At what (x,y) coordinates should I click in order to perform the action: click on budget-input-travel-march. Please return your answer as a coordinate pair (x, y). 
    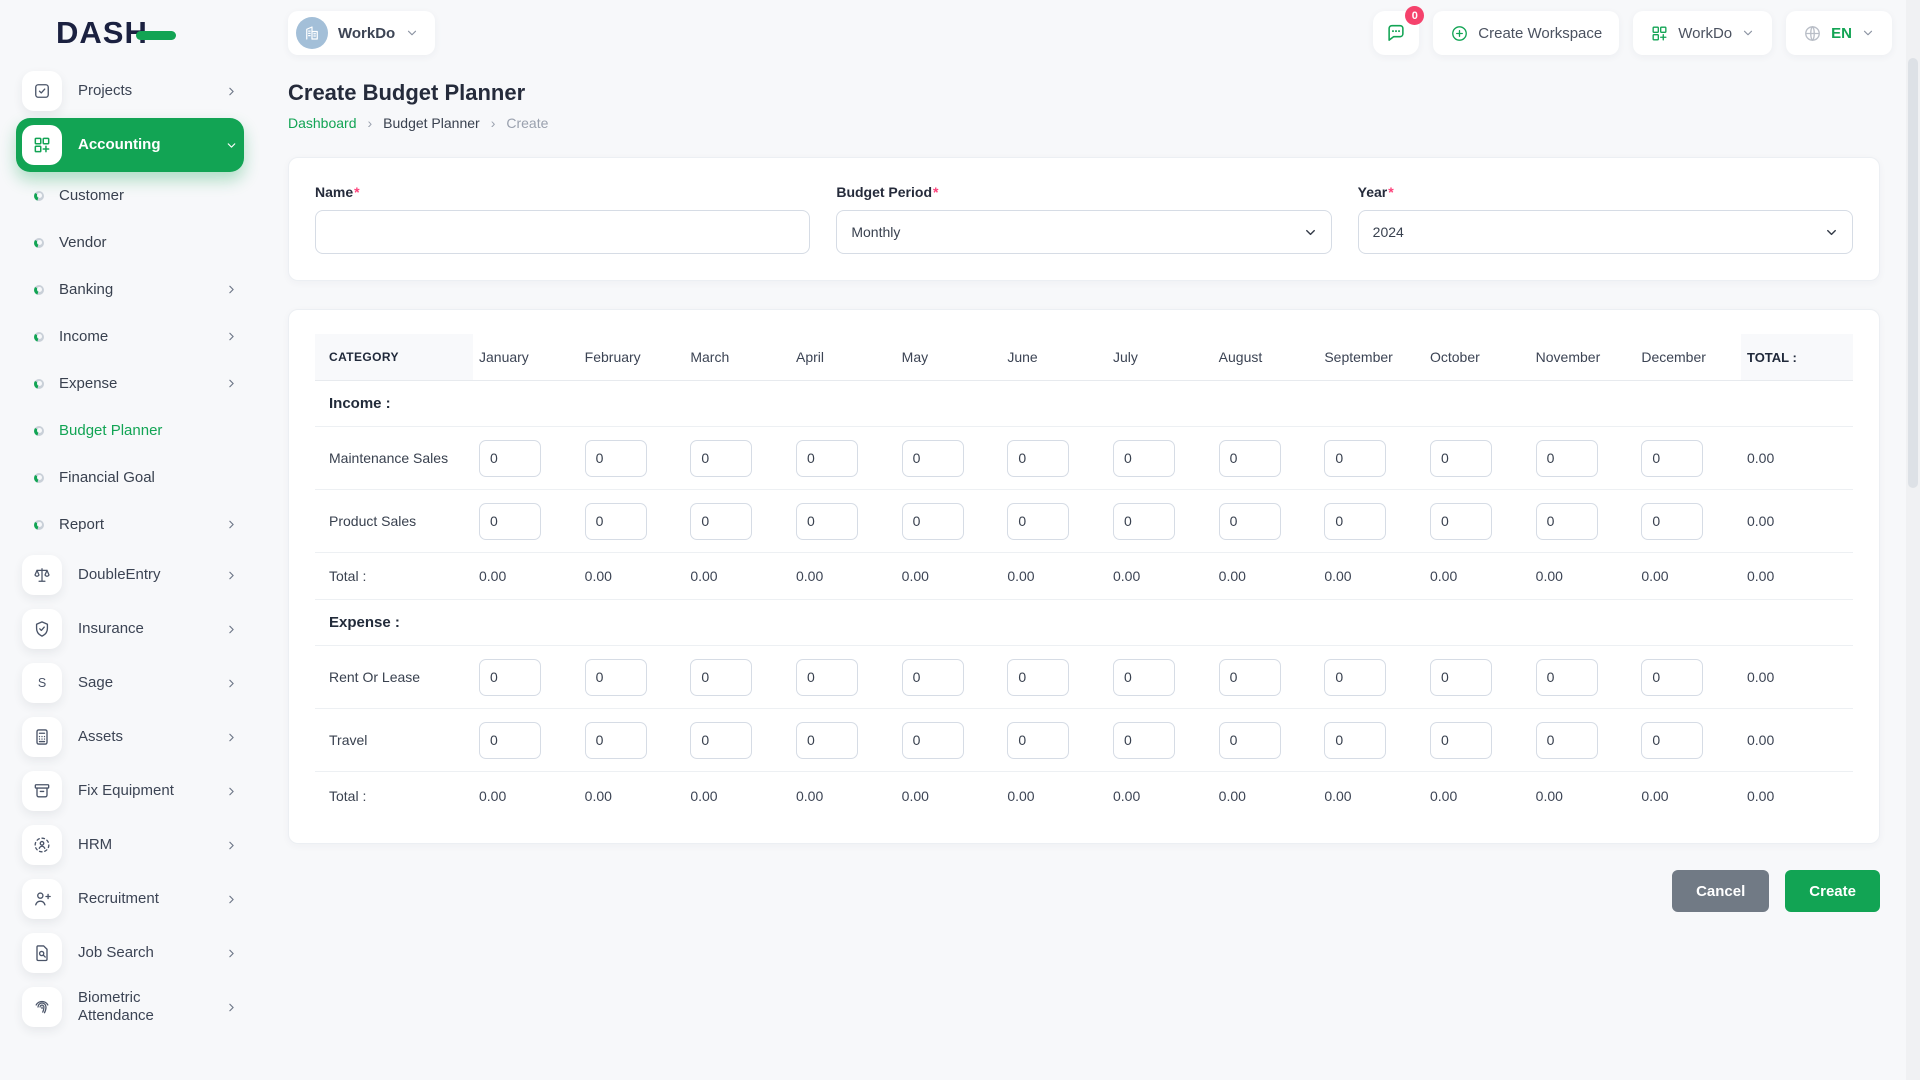
    Looking at the image, I should click on (721, 740).